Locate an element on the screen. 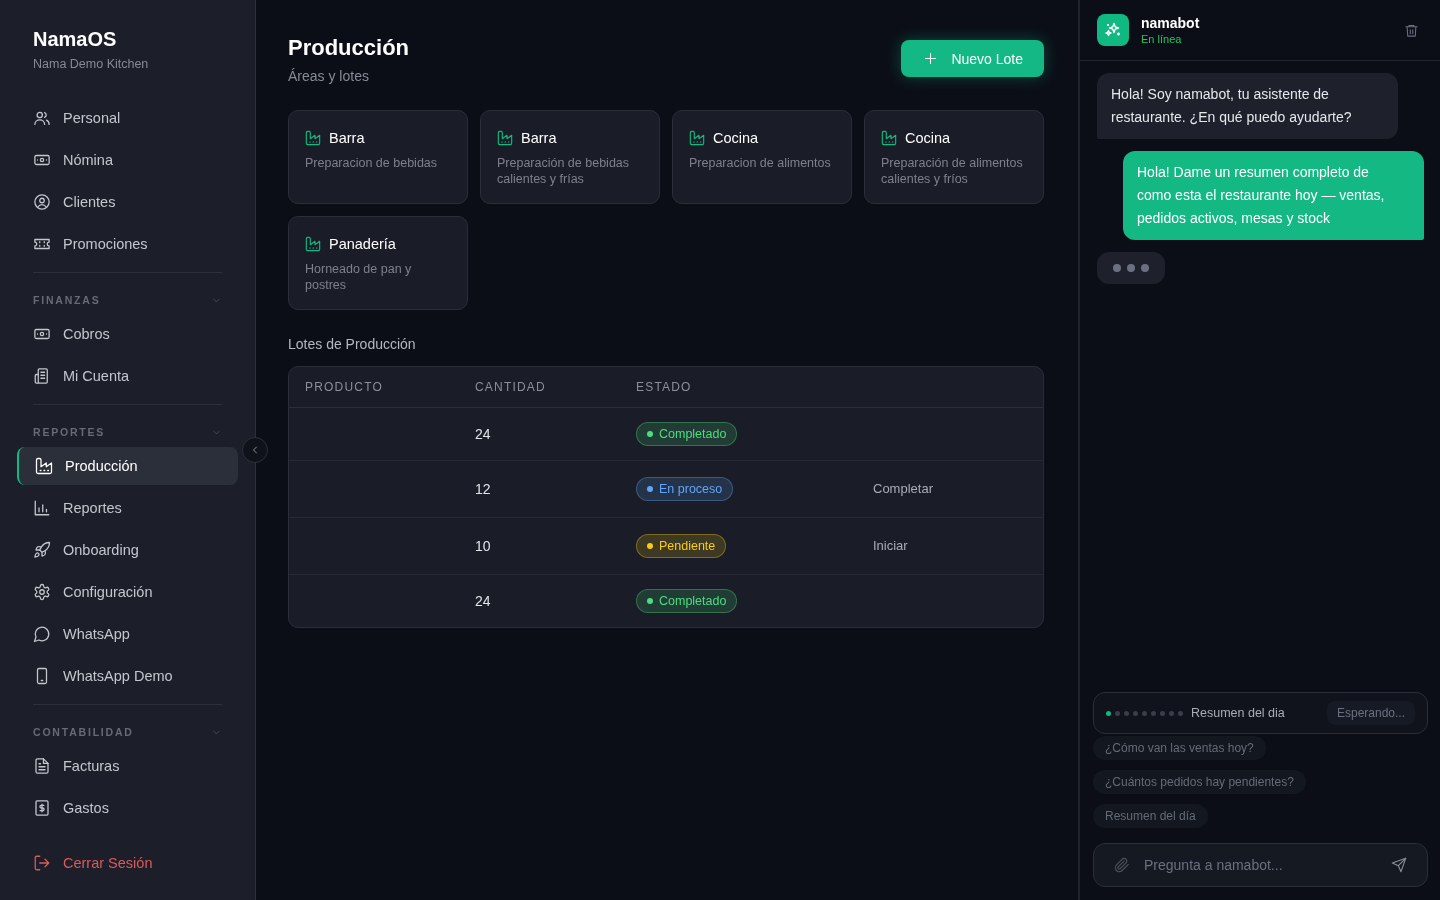  clear-chat-button is located at coordinates (1411, 30).